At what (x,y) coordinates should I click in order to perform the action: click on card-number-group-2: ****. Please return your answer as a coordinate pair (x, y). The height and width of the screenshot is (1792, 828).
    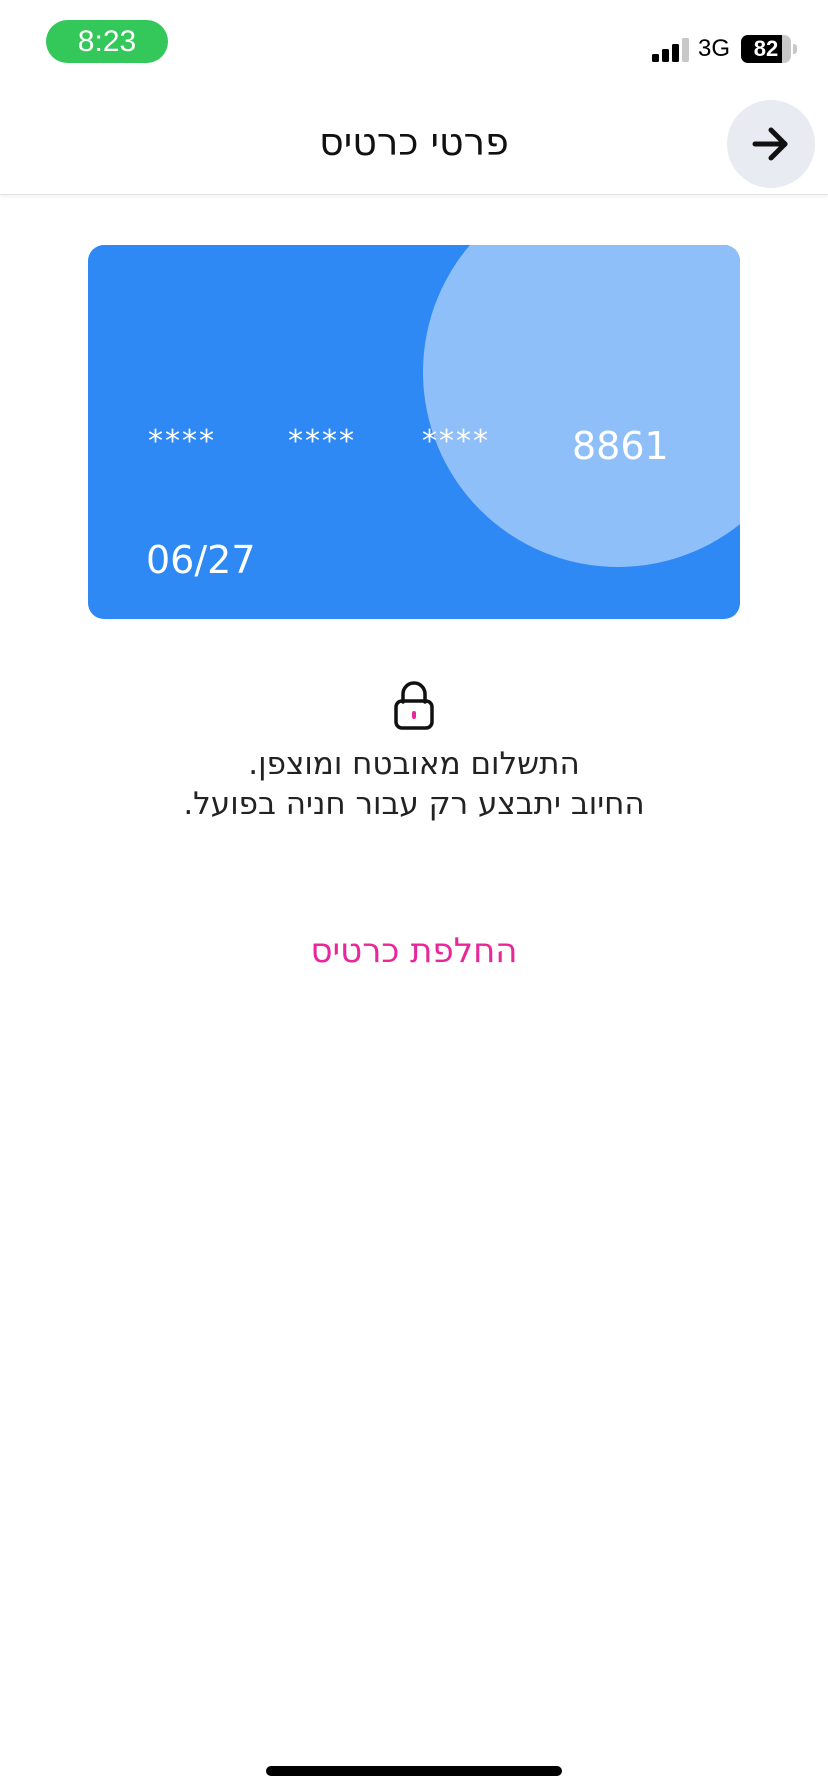
    Looking at the image, I should click on (322, 441).